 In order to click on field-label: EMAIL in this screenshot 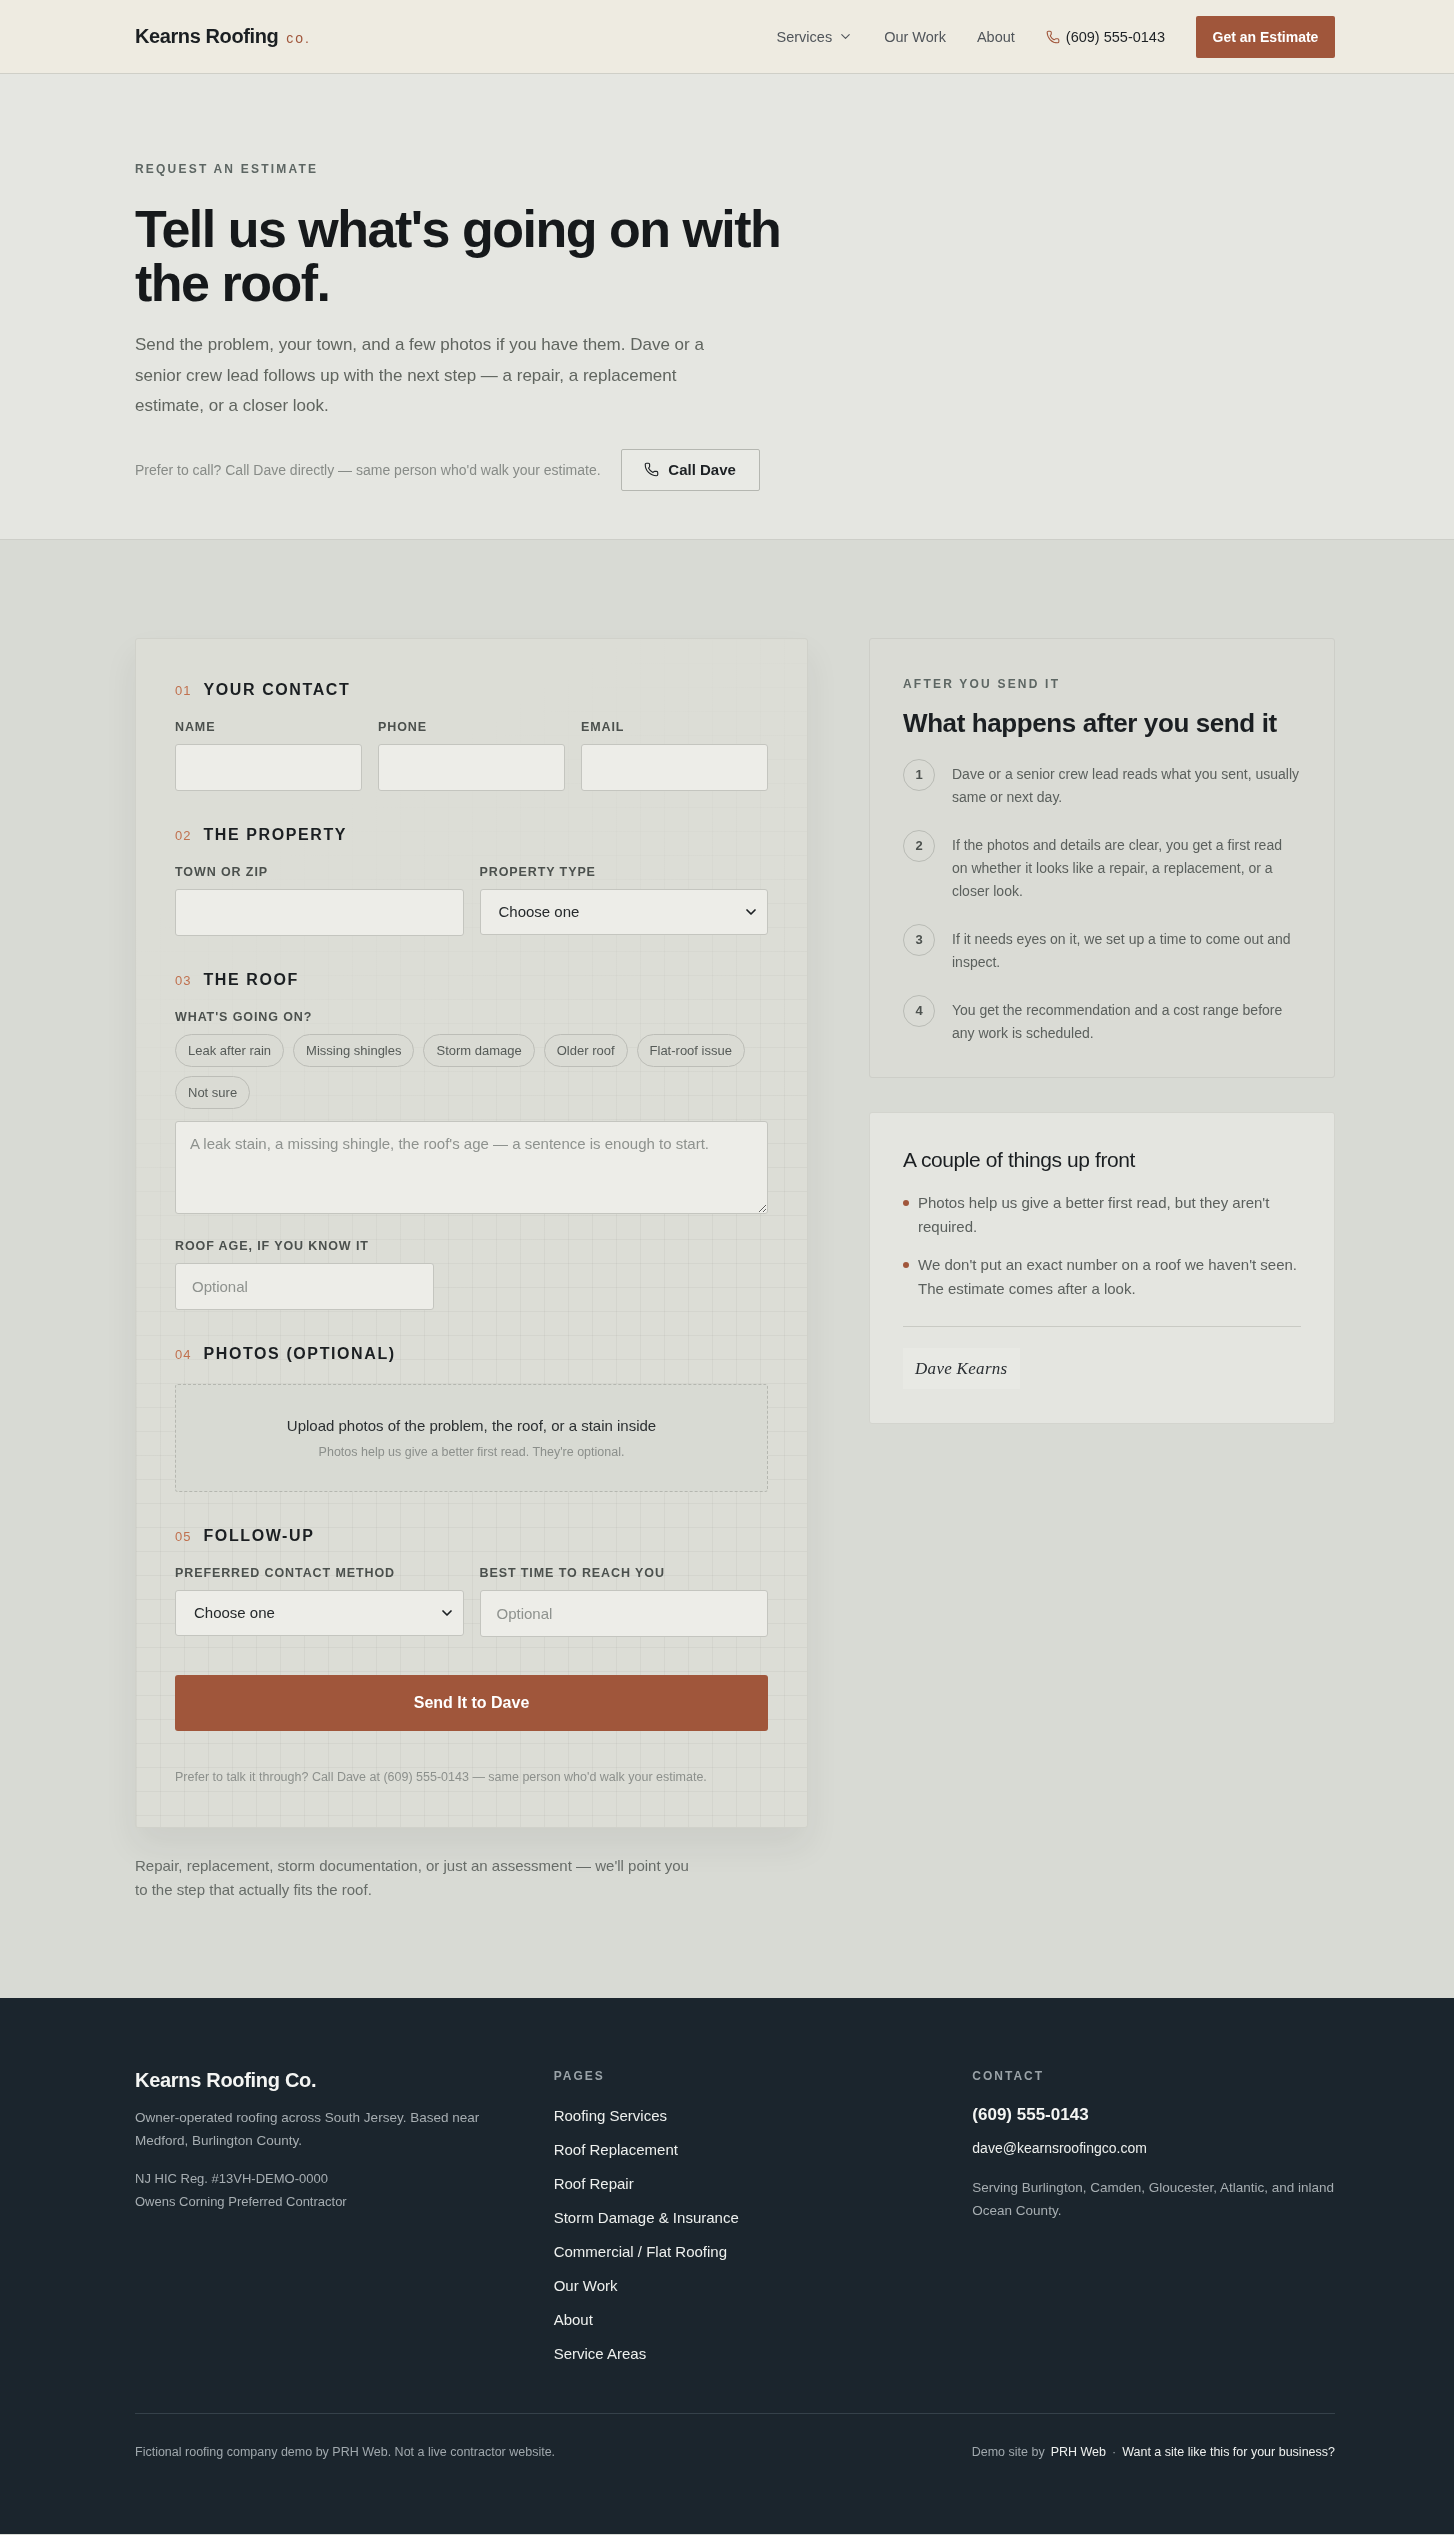, I will do `click(603, 727)`.